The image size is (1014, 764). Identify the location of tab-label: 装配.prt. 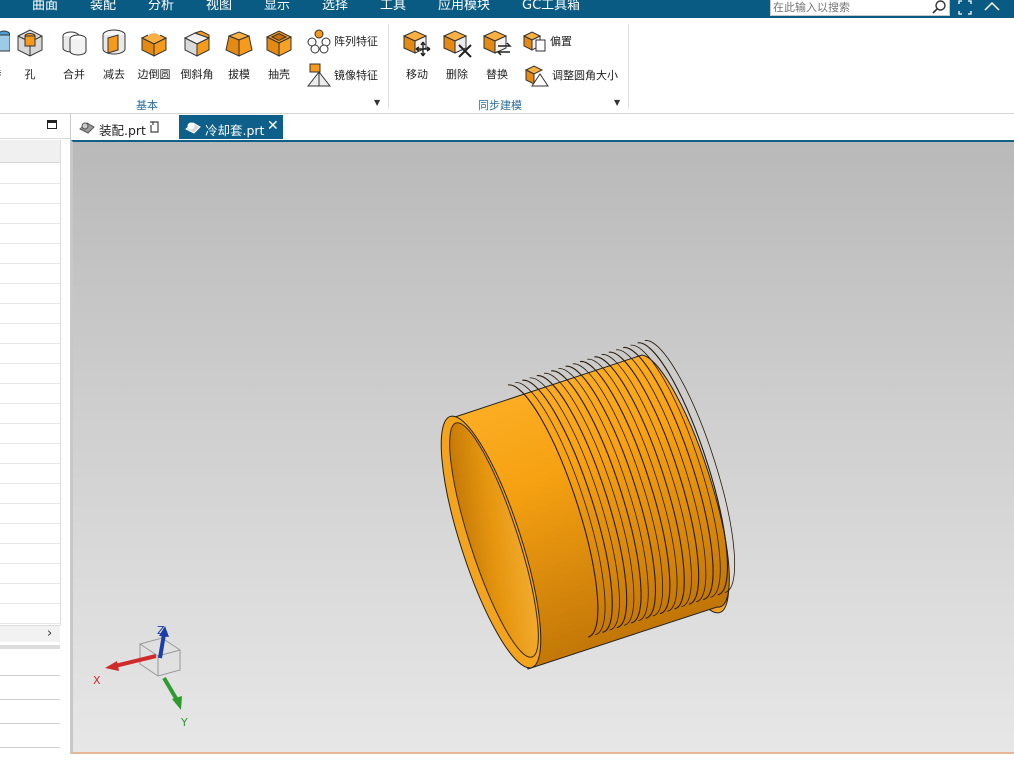
(122, 130).